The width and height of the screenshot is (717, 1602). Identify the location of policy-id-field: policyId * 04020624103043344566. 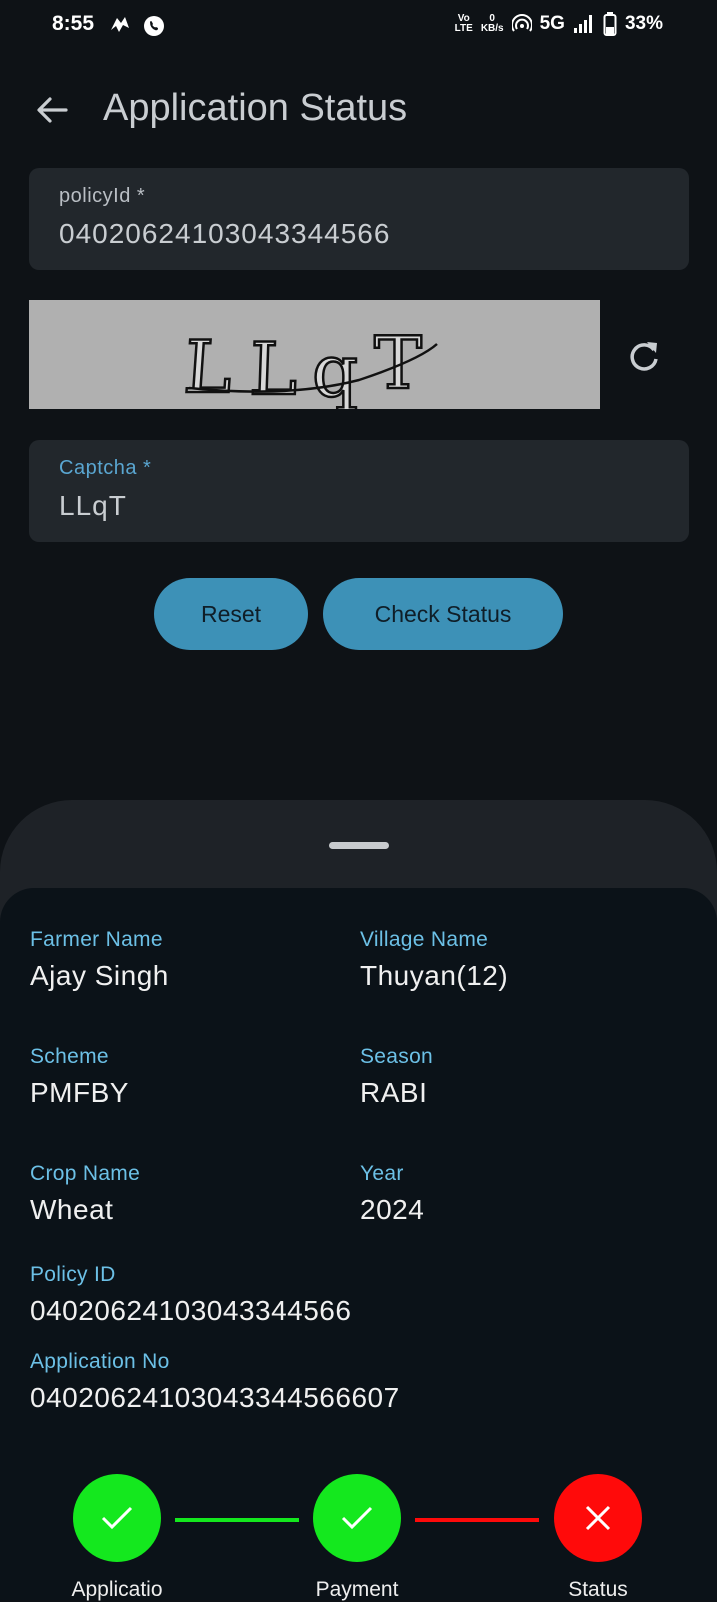
(359, 219).